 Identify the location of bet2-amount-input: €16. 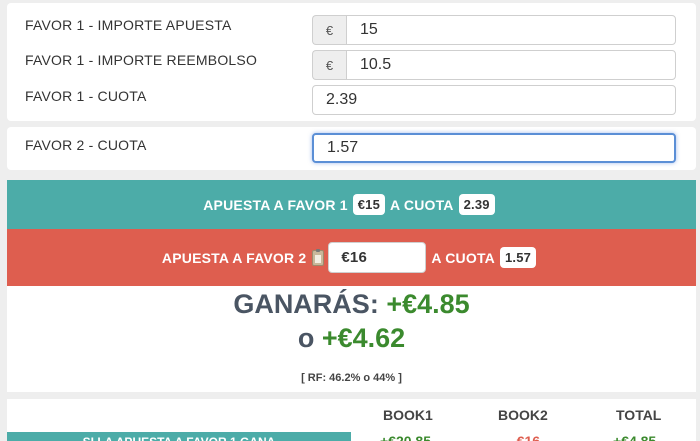
(377, 257).